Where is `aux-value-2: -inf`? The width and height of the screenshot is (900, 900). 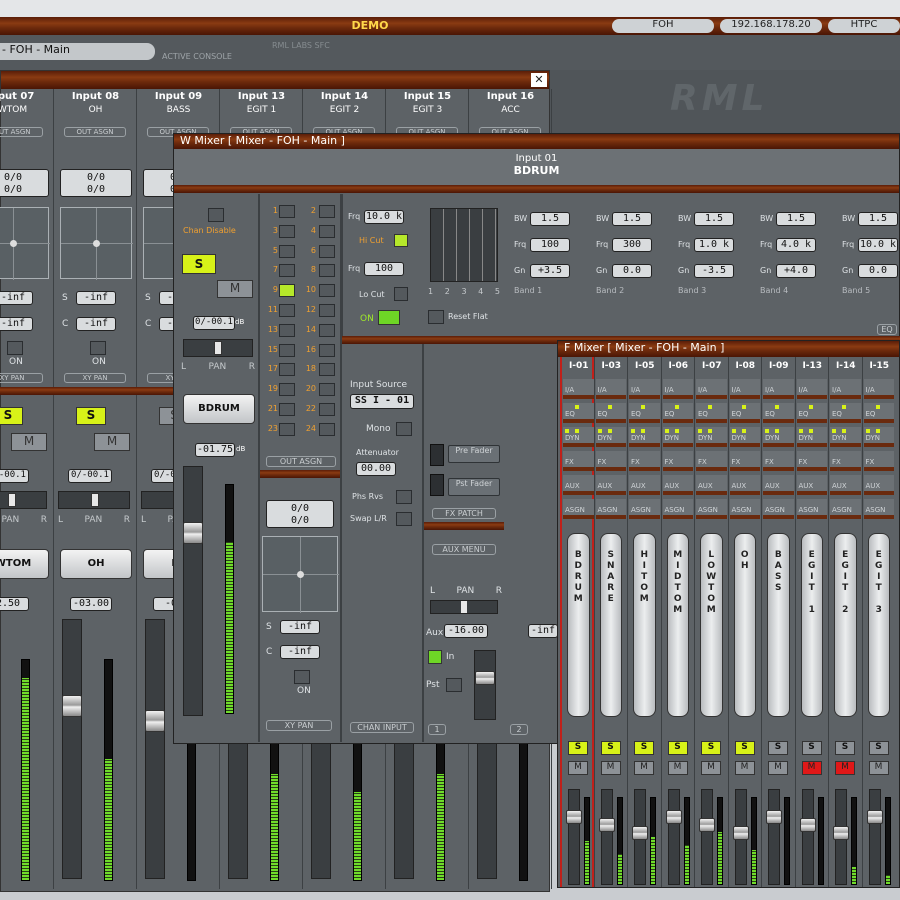 aux-value-2: -inf is located at coordinates (543, 631).